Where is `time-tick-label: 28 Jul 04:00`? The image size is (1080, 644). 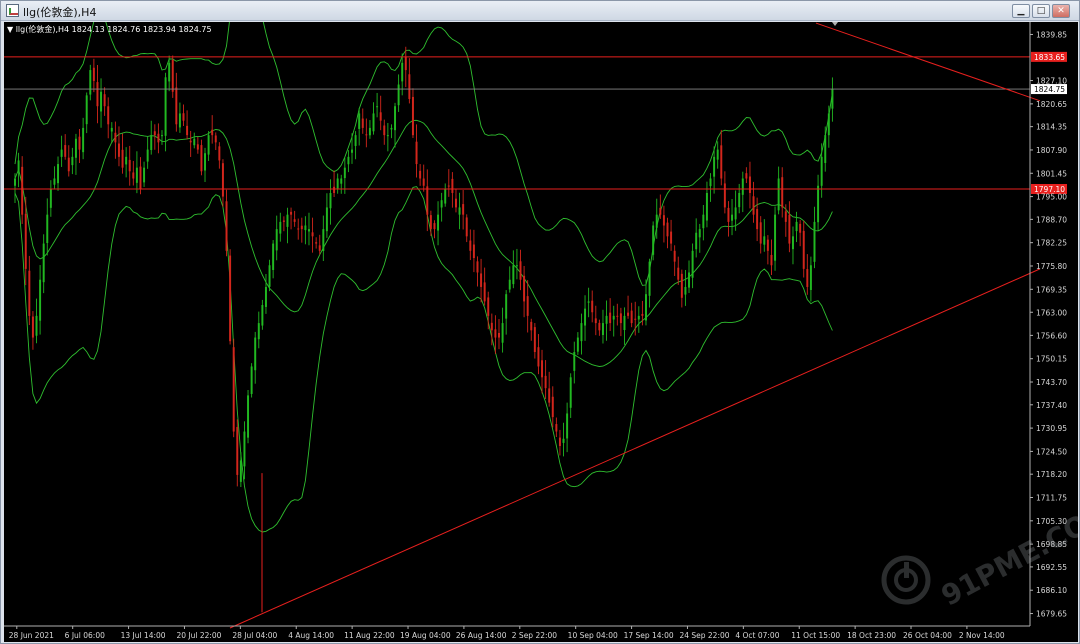 time-tick-label: 28 Jul 04:00 is located at coordinates (254, 635).